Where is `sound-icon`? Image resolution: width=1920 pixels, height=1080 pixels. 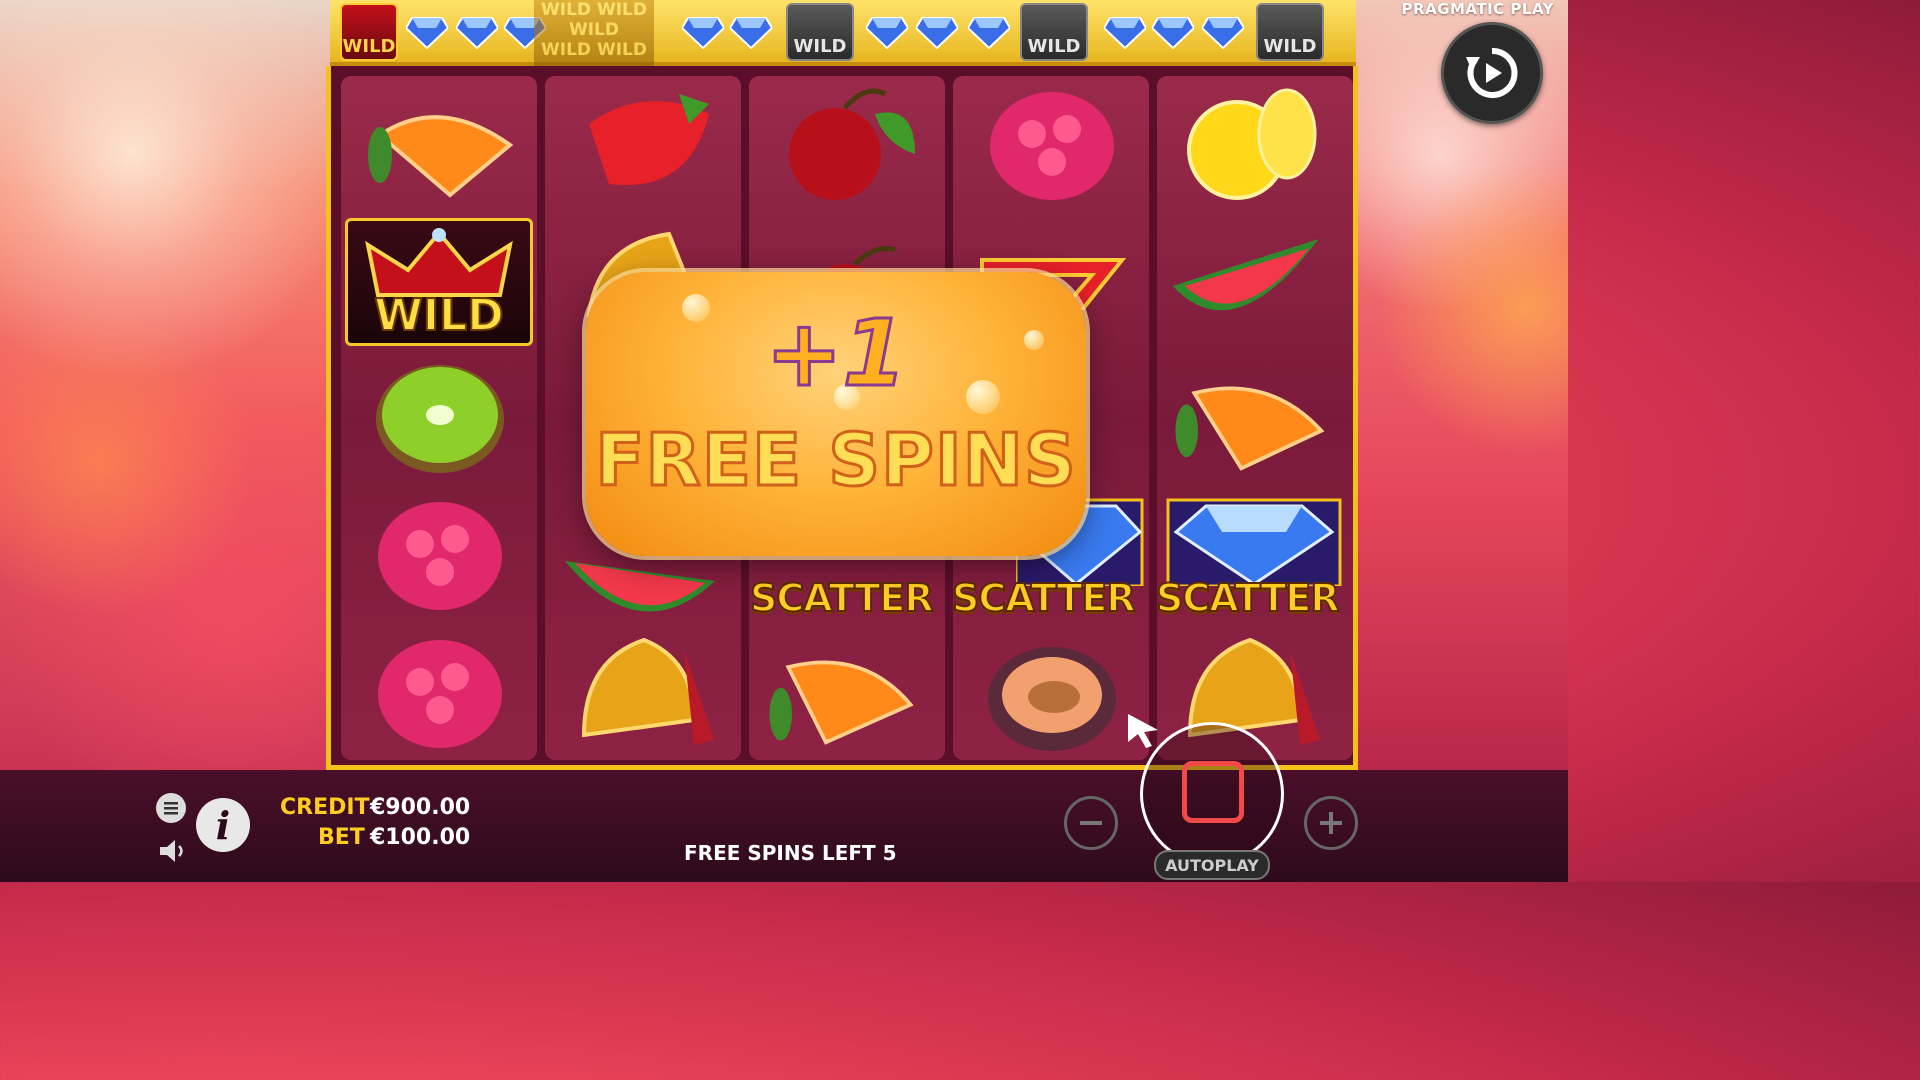 sound-icon is located at coordinates (173, 851).